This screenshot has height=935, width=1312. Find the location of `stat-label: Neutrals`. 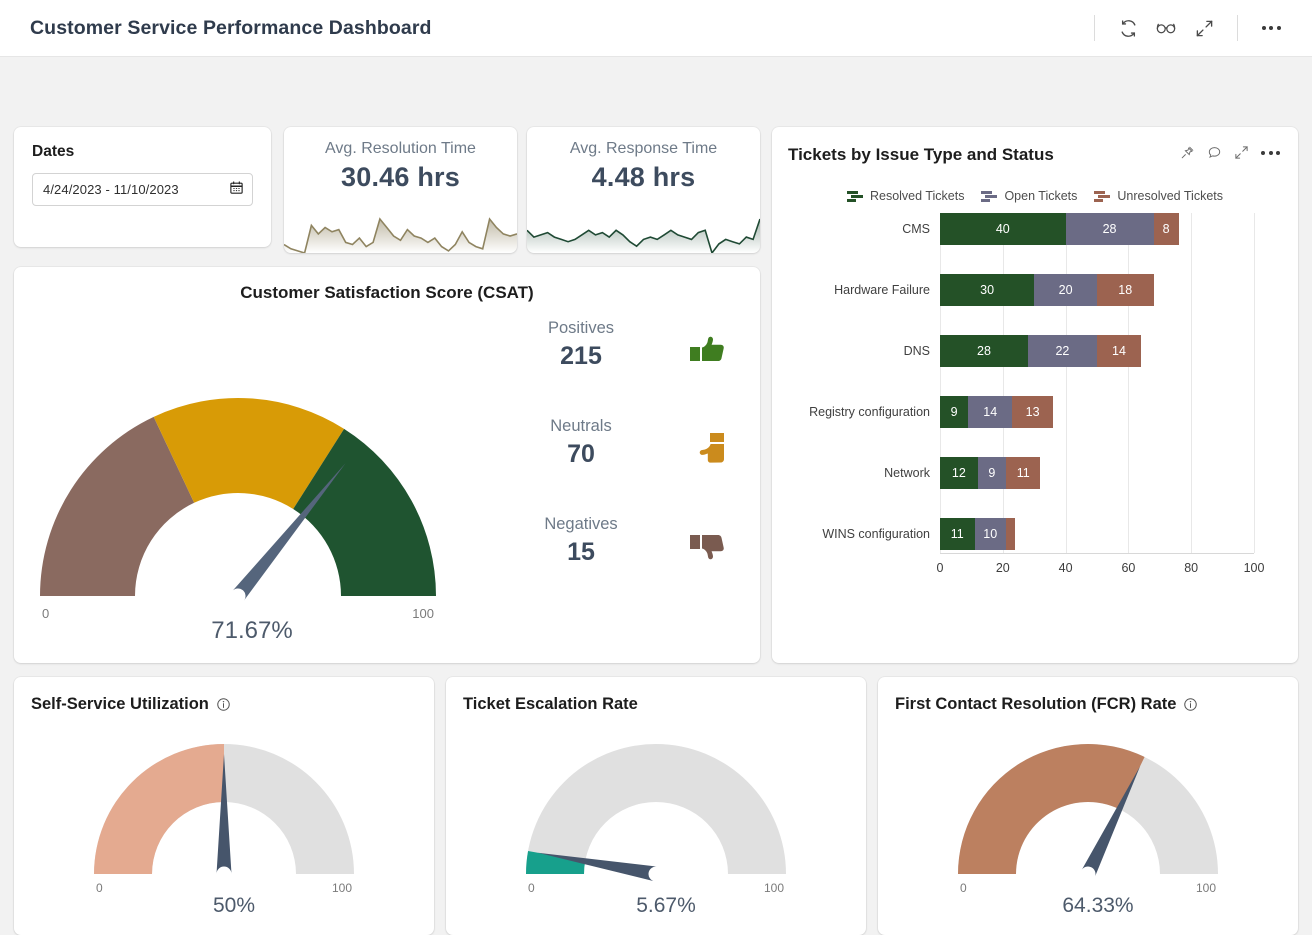

stat-label: Neutrals is located at coordinates (581, 426).